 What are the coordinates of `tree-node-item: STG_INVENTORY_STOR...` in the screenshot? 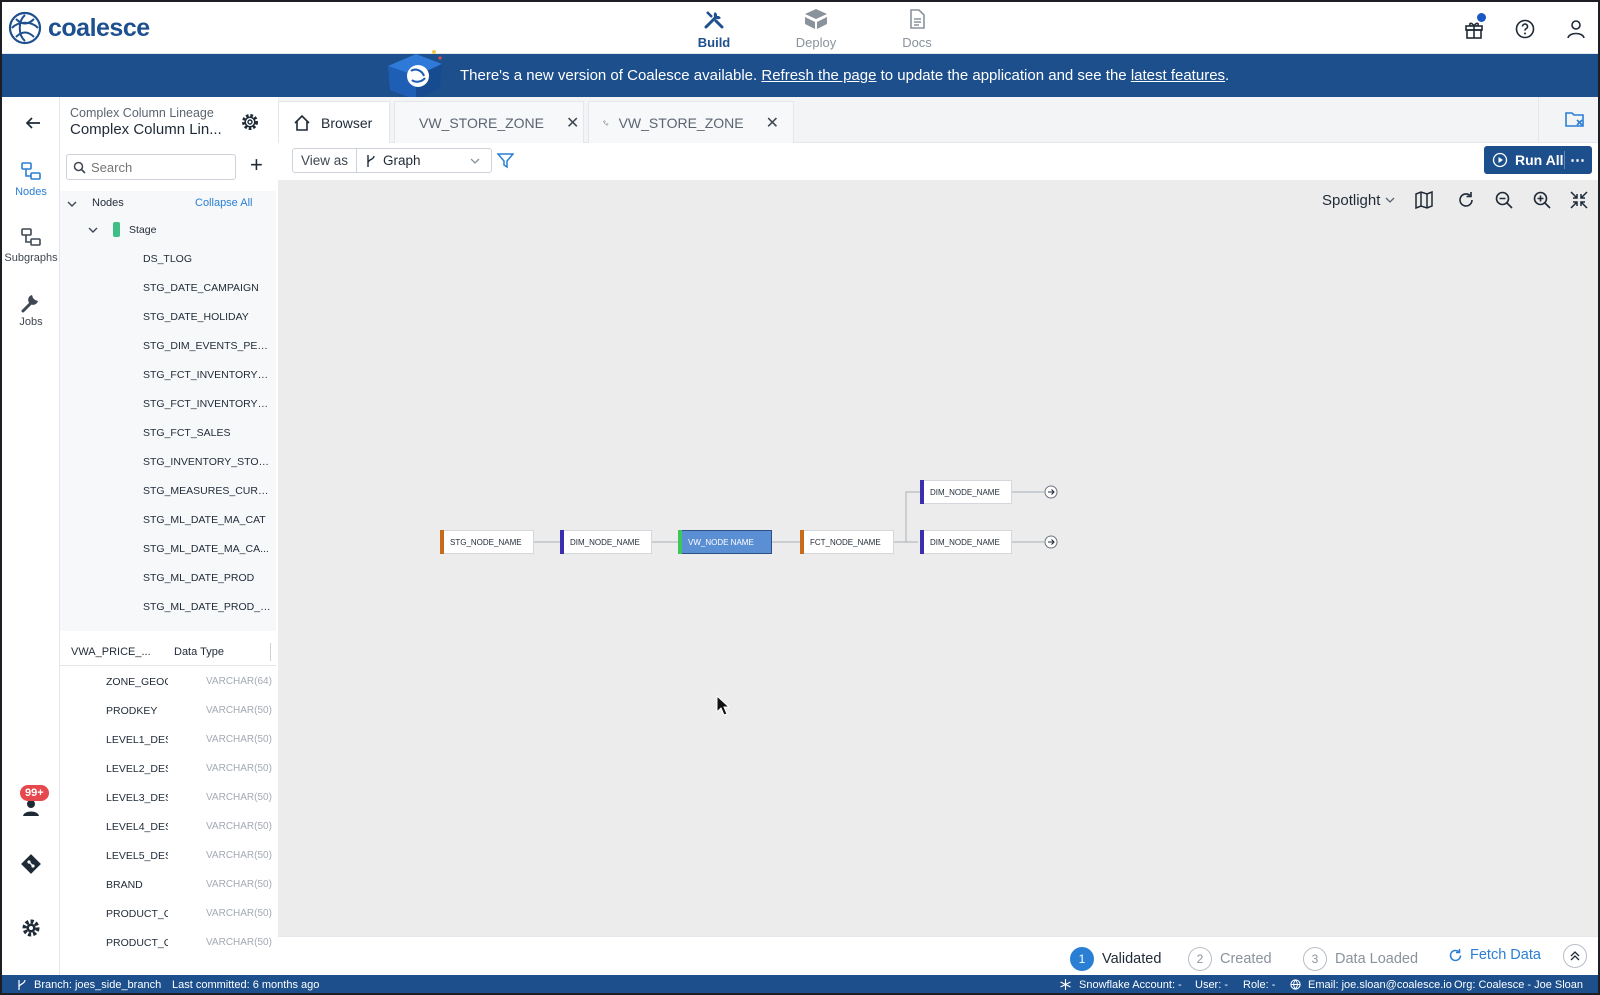 It's located at (168, 461).